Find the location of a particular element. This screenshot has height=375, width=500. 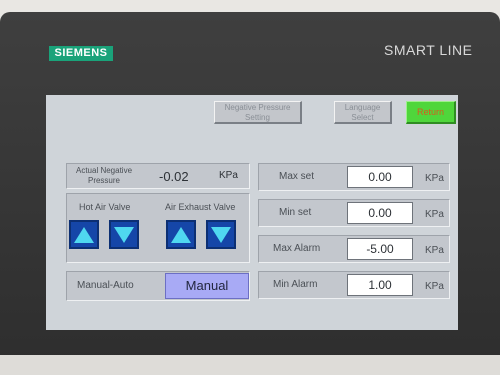

model-name: SMART LINE is located at coordinates (428, 50).